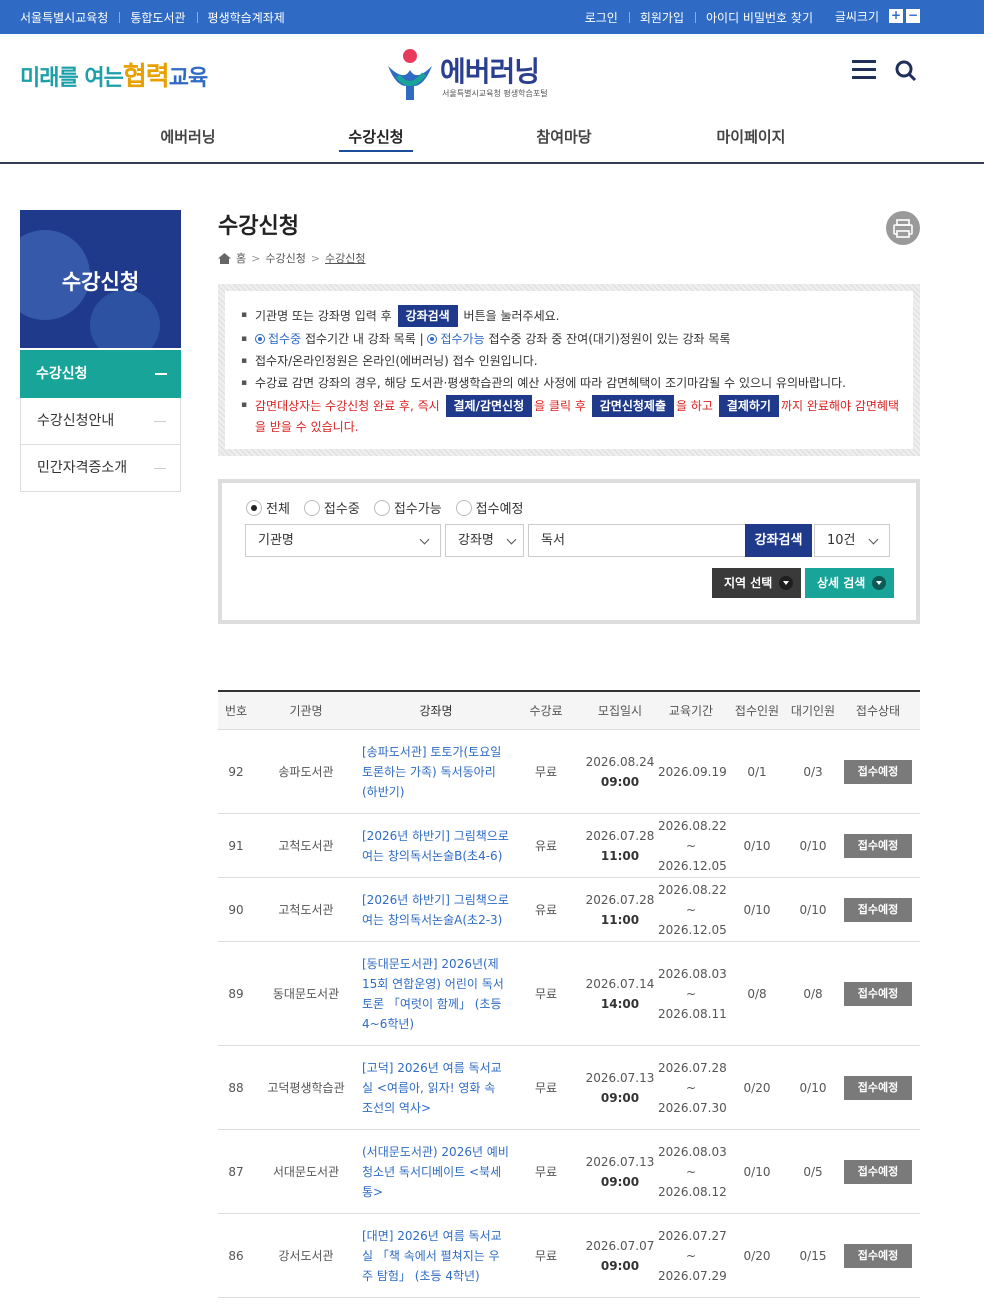 The width and height of the screenshot is (984, 1308). Describe the element at coordinates (913, 16) in the screenshot. I see `font-decrease-button: −` at that location.